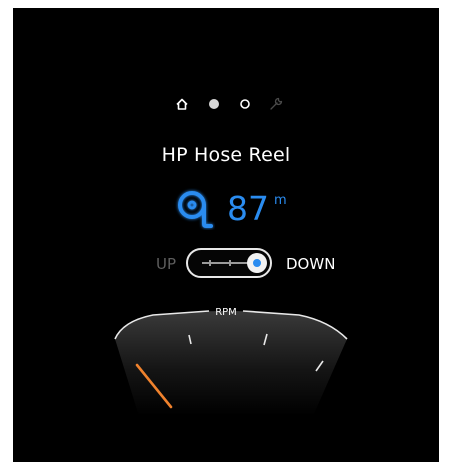  Describe the element at coordinates (226, 155) in the screenshot. I see `page-title: HP Hose Reel` at that location.